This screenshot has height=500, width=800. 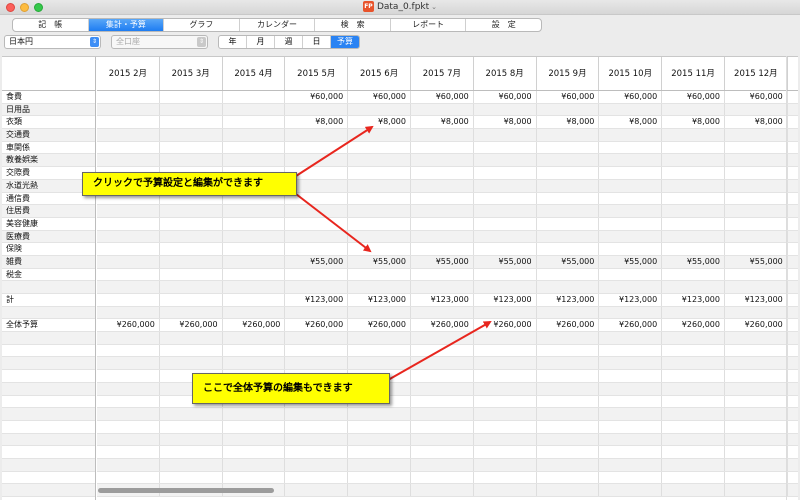 I want to click on horizontal-scrollbar, so click(x=186, y=490).